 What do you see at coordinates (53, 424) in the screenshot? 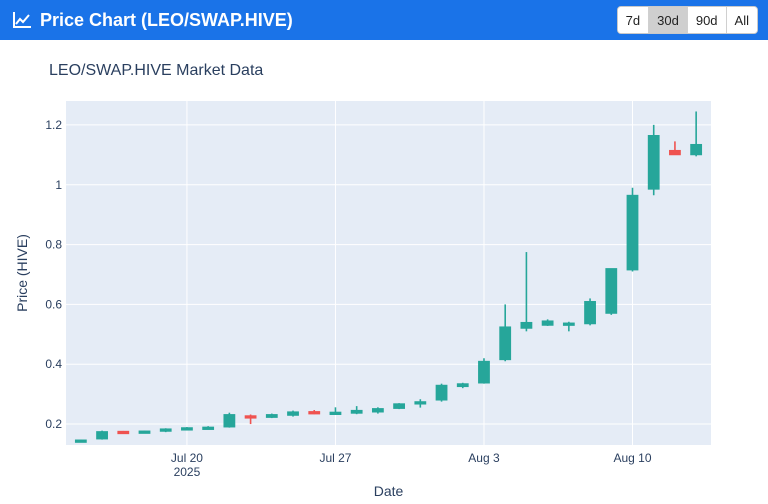
I see `y-tick-label: 0.2` at bounding box center [53, 424].